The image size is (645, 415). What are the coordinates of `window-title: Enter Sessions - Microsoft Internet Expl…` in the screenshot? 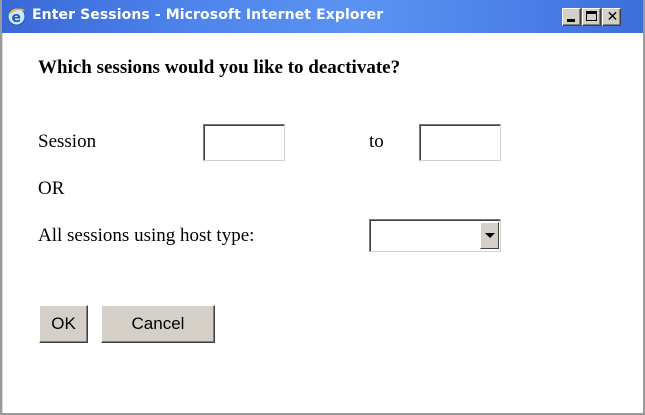 It's located at (208, 15).